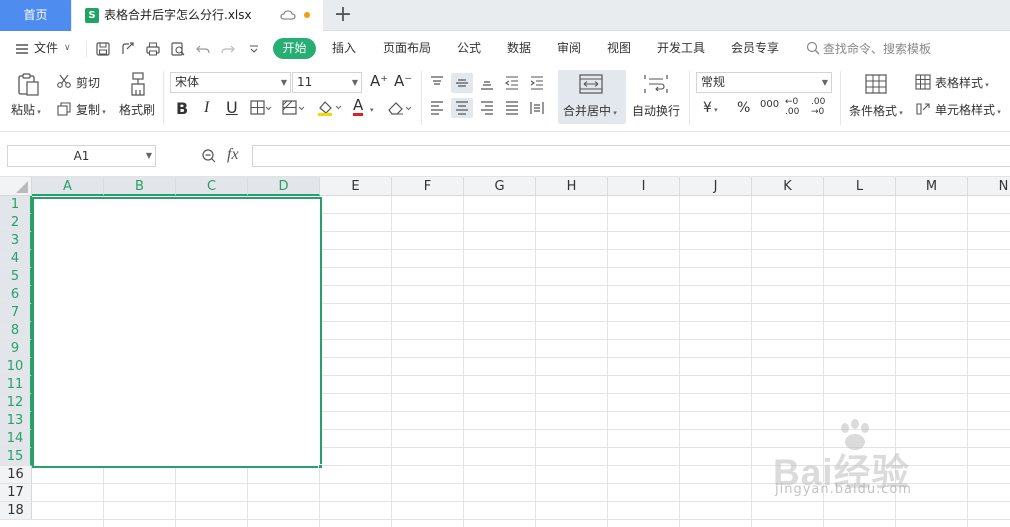  What do you see at coordinates (294, 48) in the screenshot?
I see `menu-tab-start: 开始` at bounding box center [294, 48].